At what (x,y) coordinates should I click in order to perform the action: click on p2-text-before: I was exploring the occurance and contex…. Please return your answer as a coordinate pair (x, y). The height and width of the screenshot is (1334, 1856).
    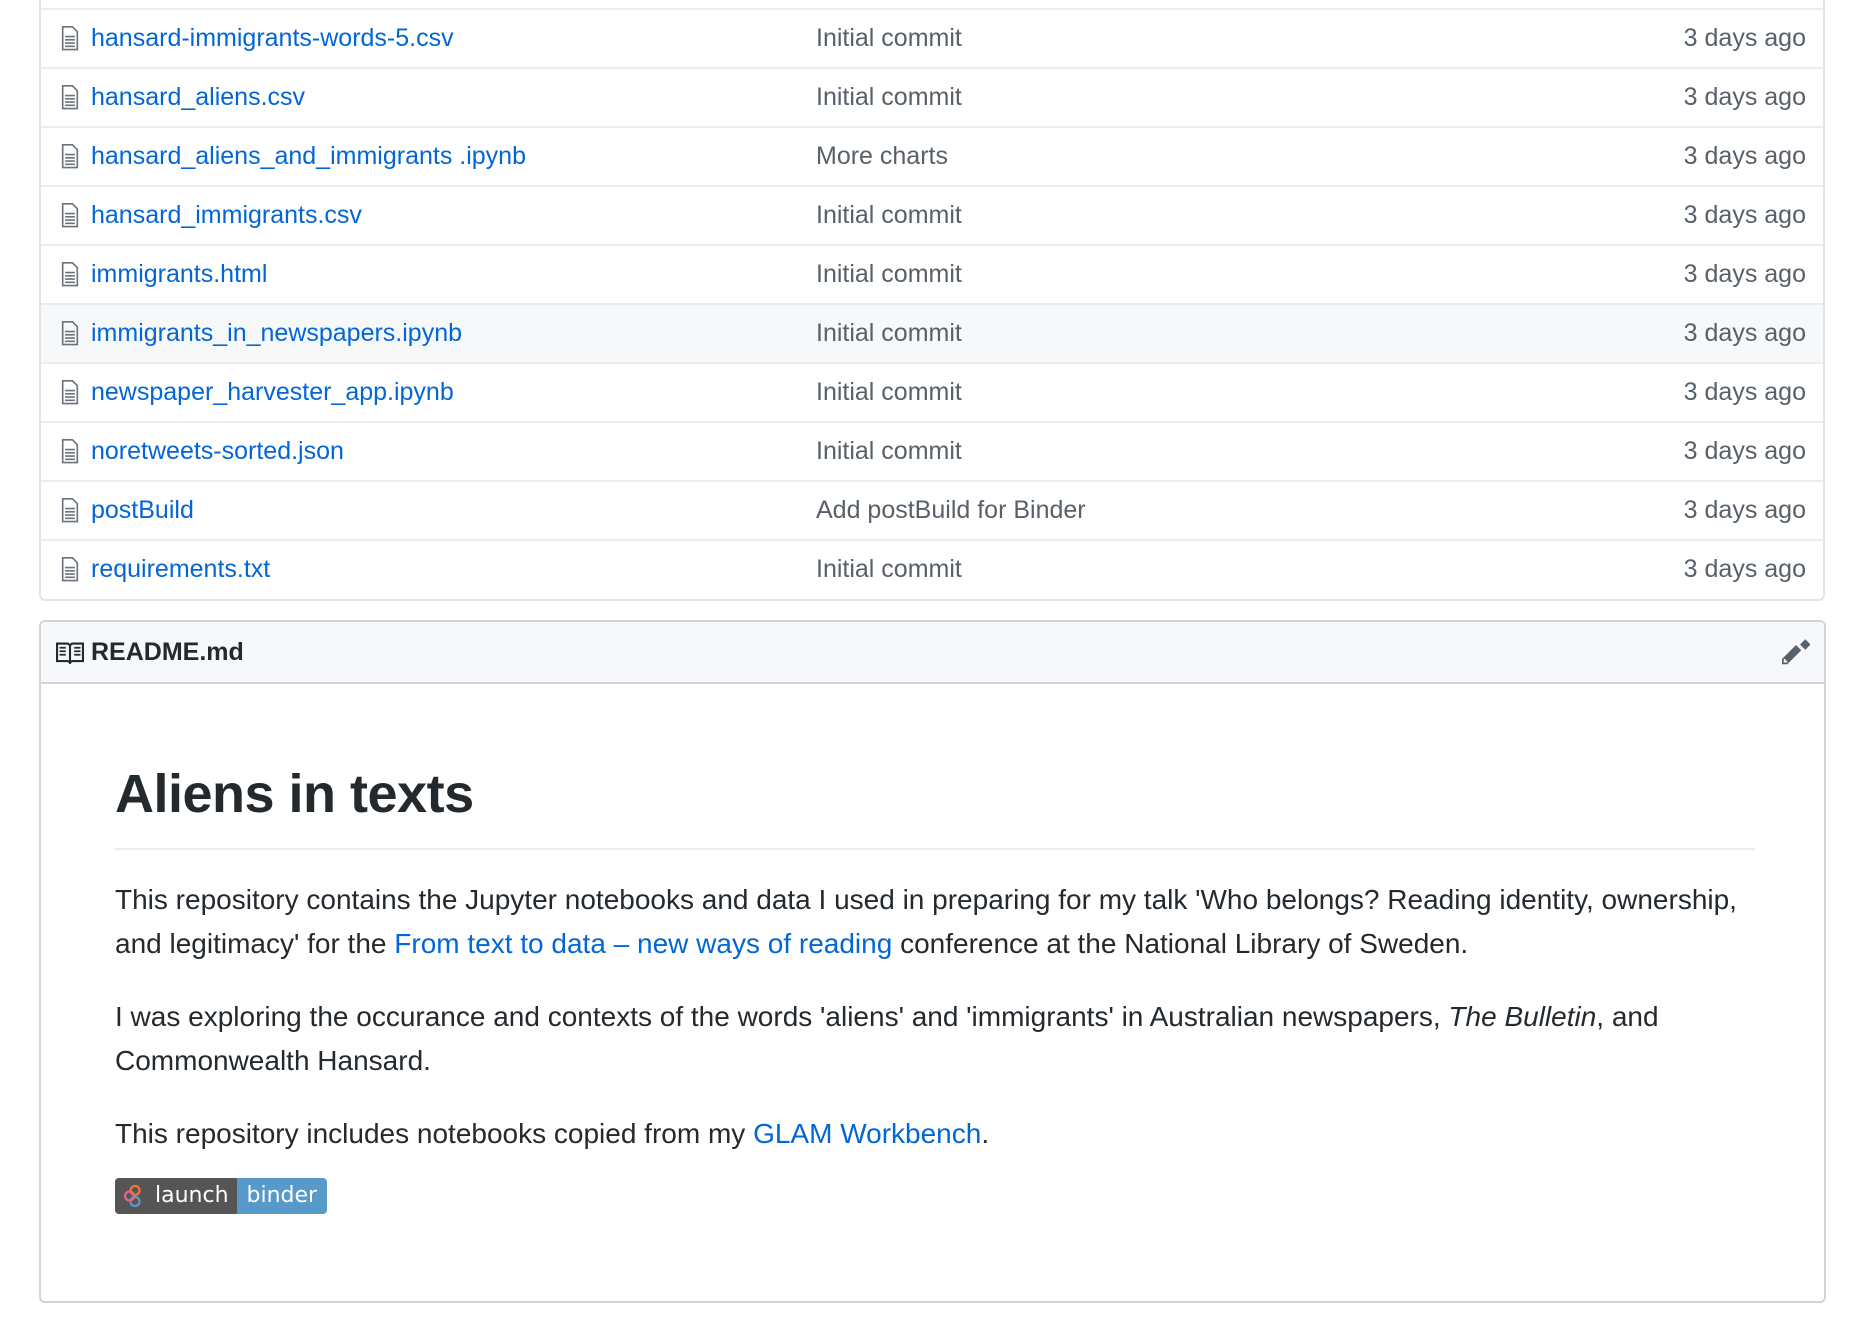
    Looking at the image, I should click on (782, 1016).